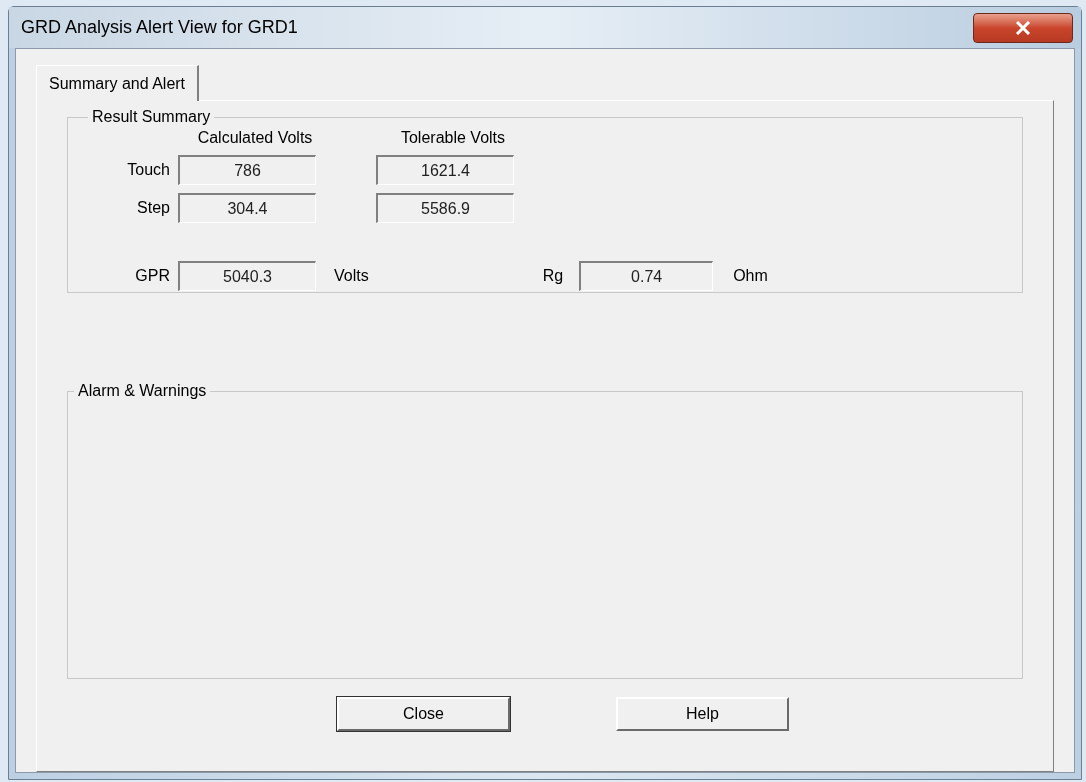 This screenshot has height=782, width=1086. Describe the element at coordinates (453, 138) in the screenshot. I see `column-heading: Tolerable Volts` at that location.